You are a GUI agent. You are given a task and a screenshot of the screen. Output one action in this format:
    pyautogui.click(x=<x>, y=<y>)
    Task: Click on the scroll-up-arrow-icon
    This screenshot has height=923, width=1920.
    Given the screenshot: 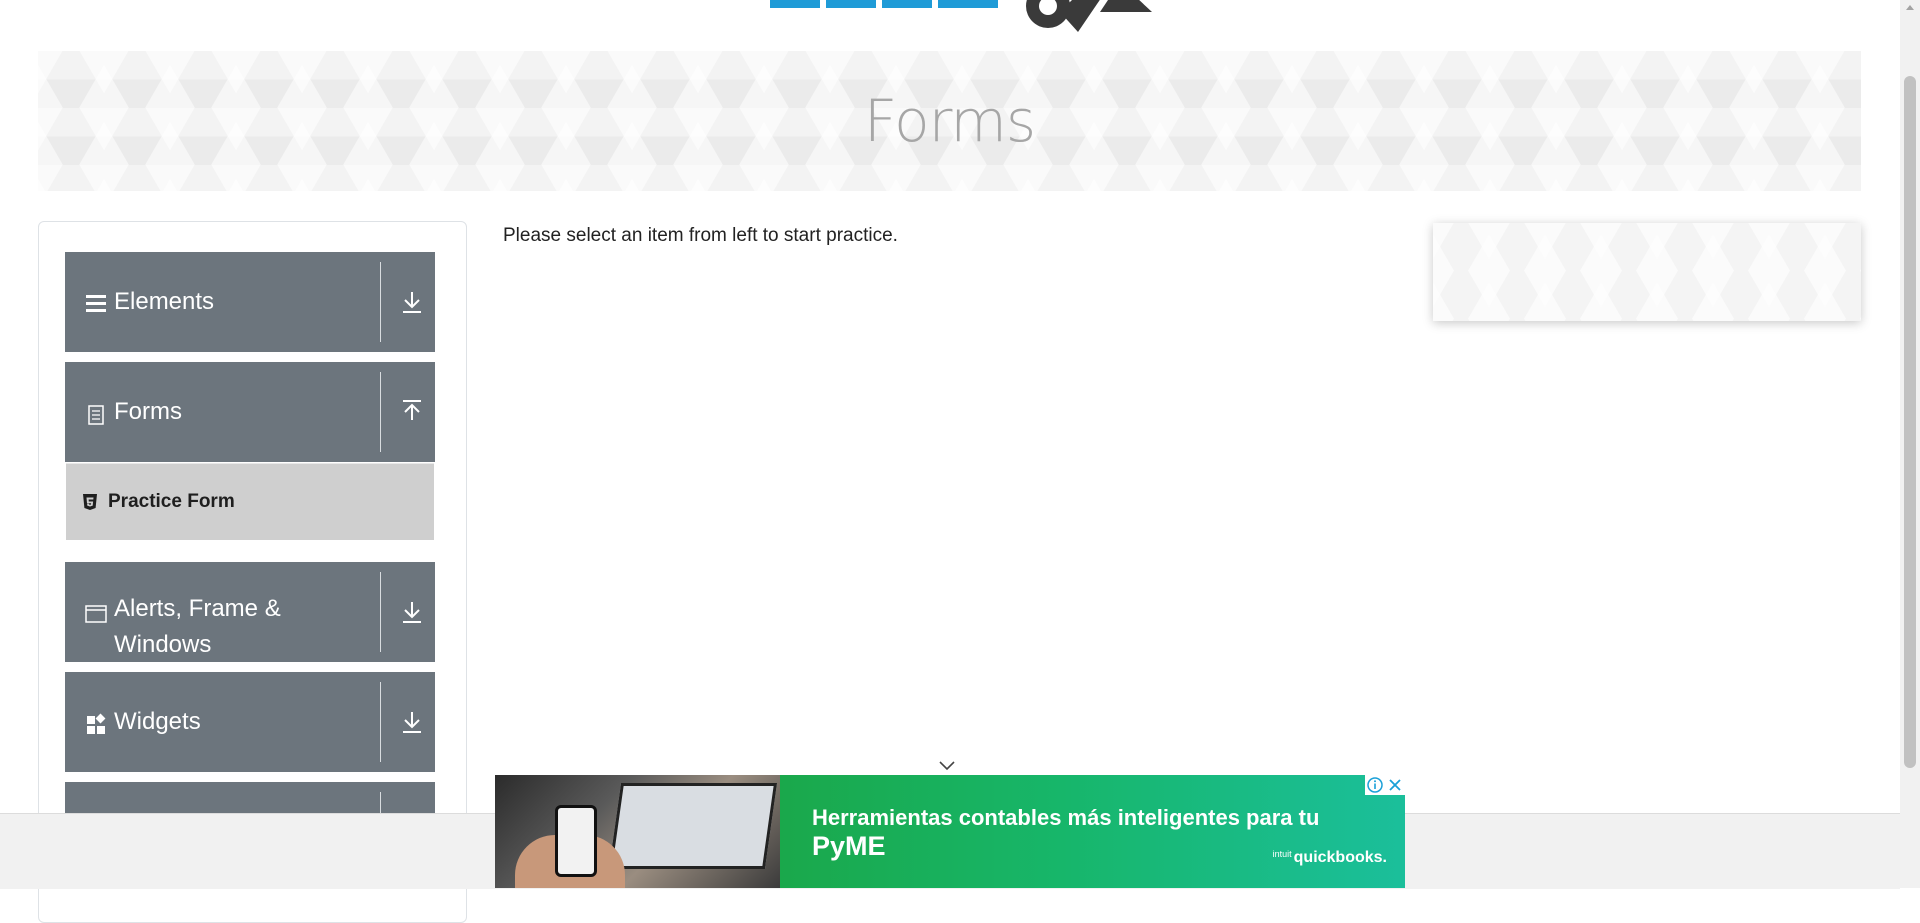 What is the action you would take?
    pyautogui.click(x=1910, y=7)
    